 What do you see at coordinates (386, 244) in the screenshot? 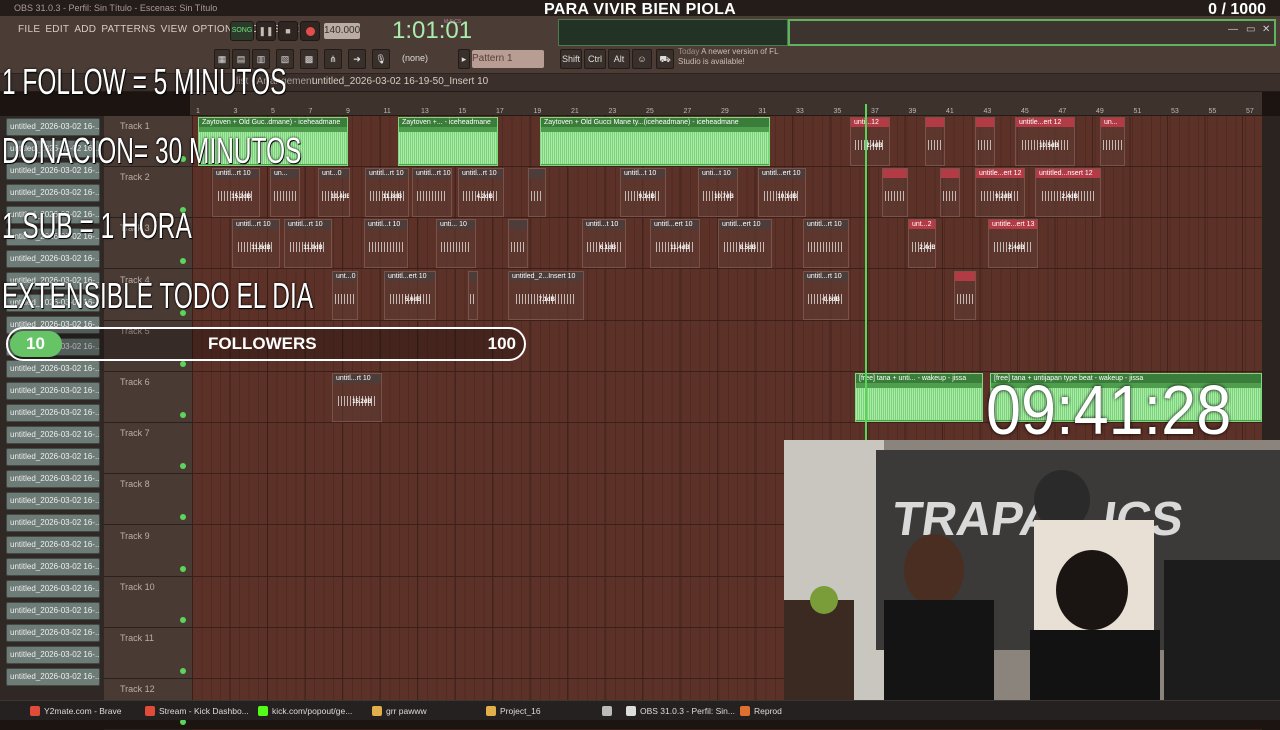
I see `audio-clip: untitl...t 10` at bounding box center [386, 244].